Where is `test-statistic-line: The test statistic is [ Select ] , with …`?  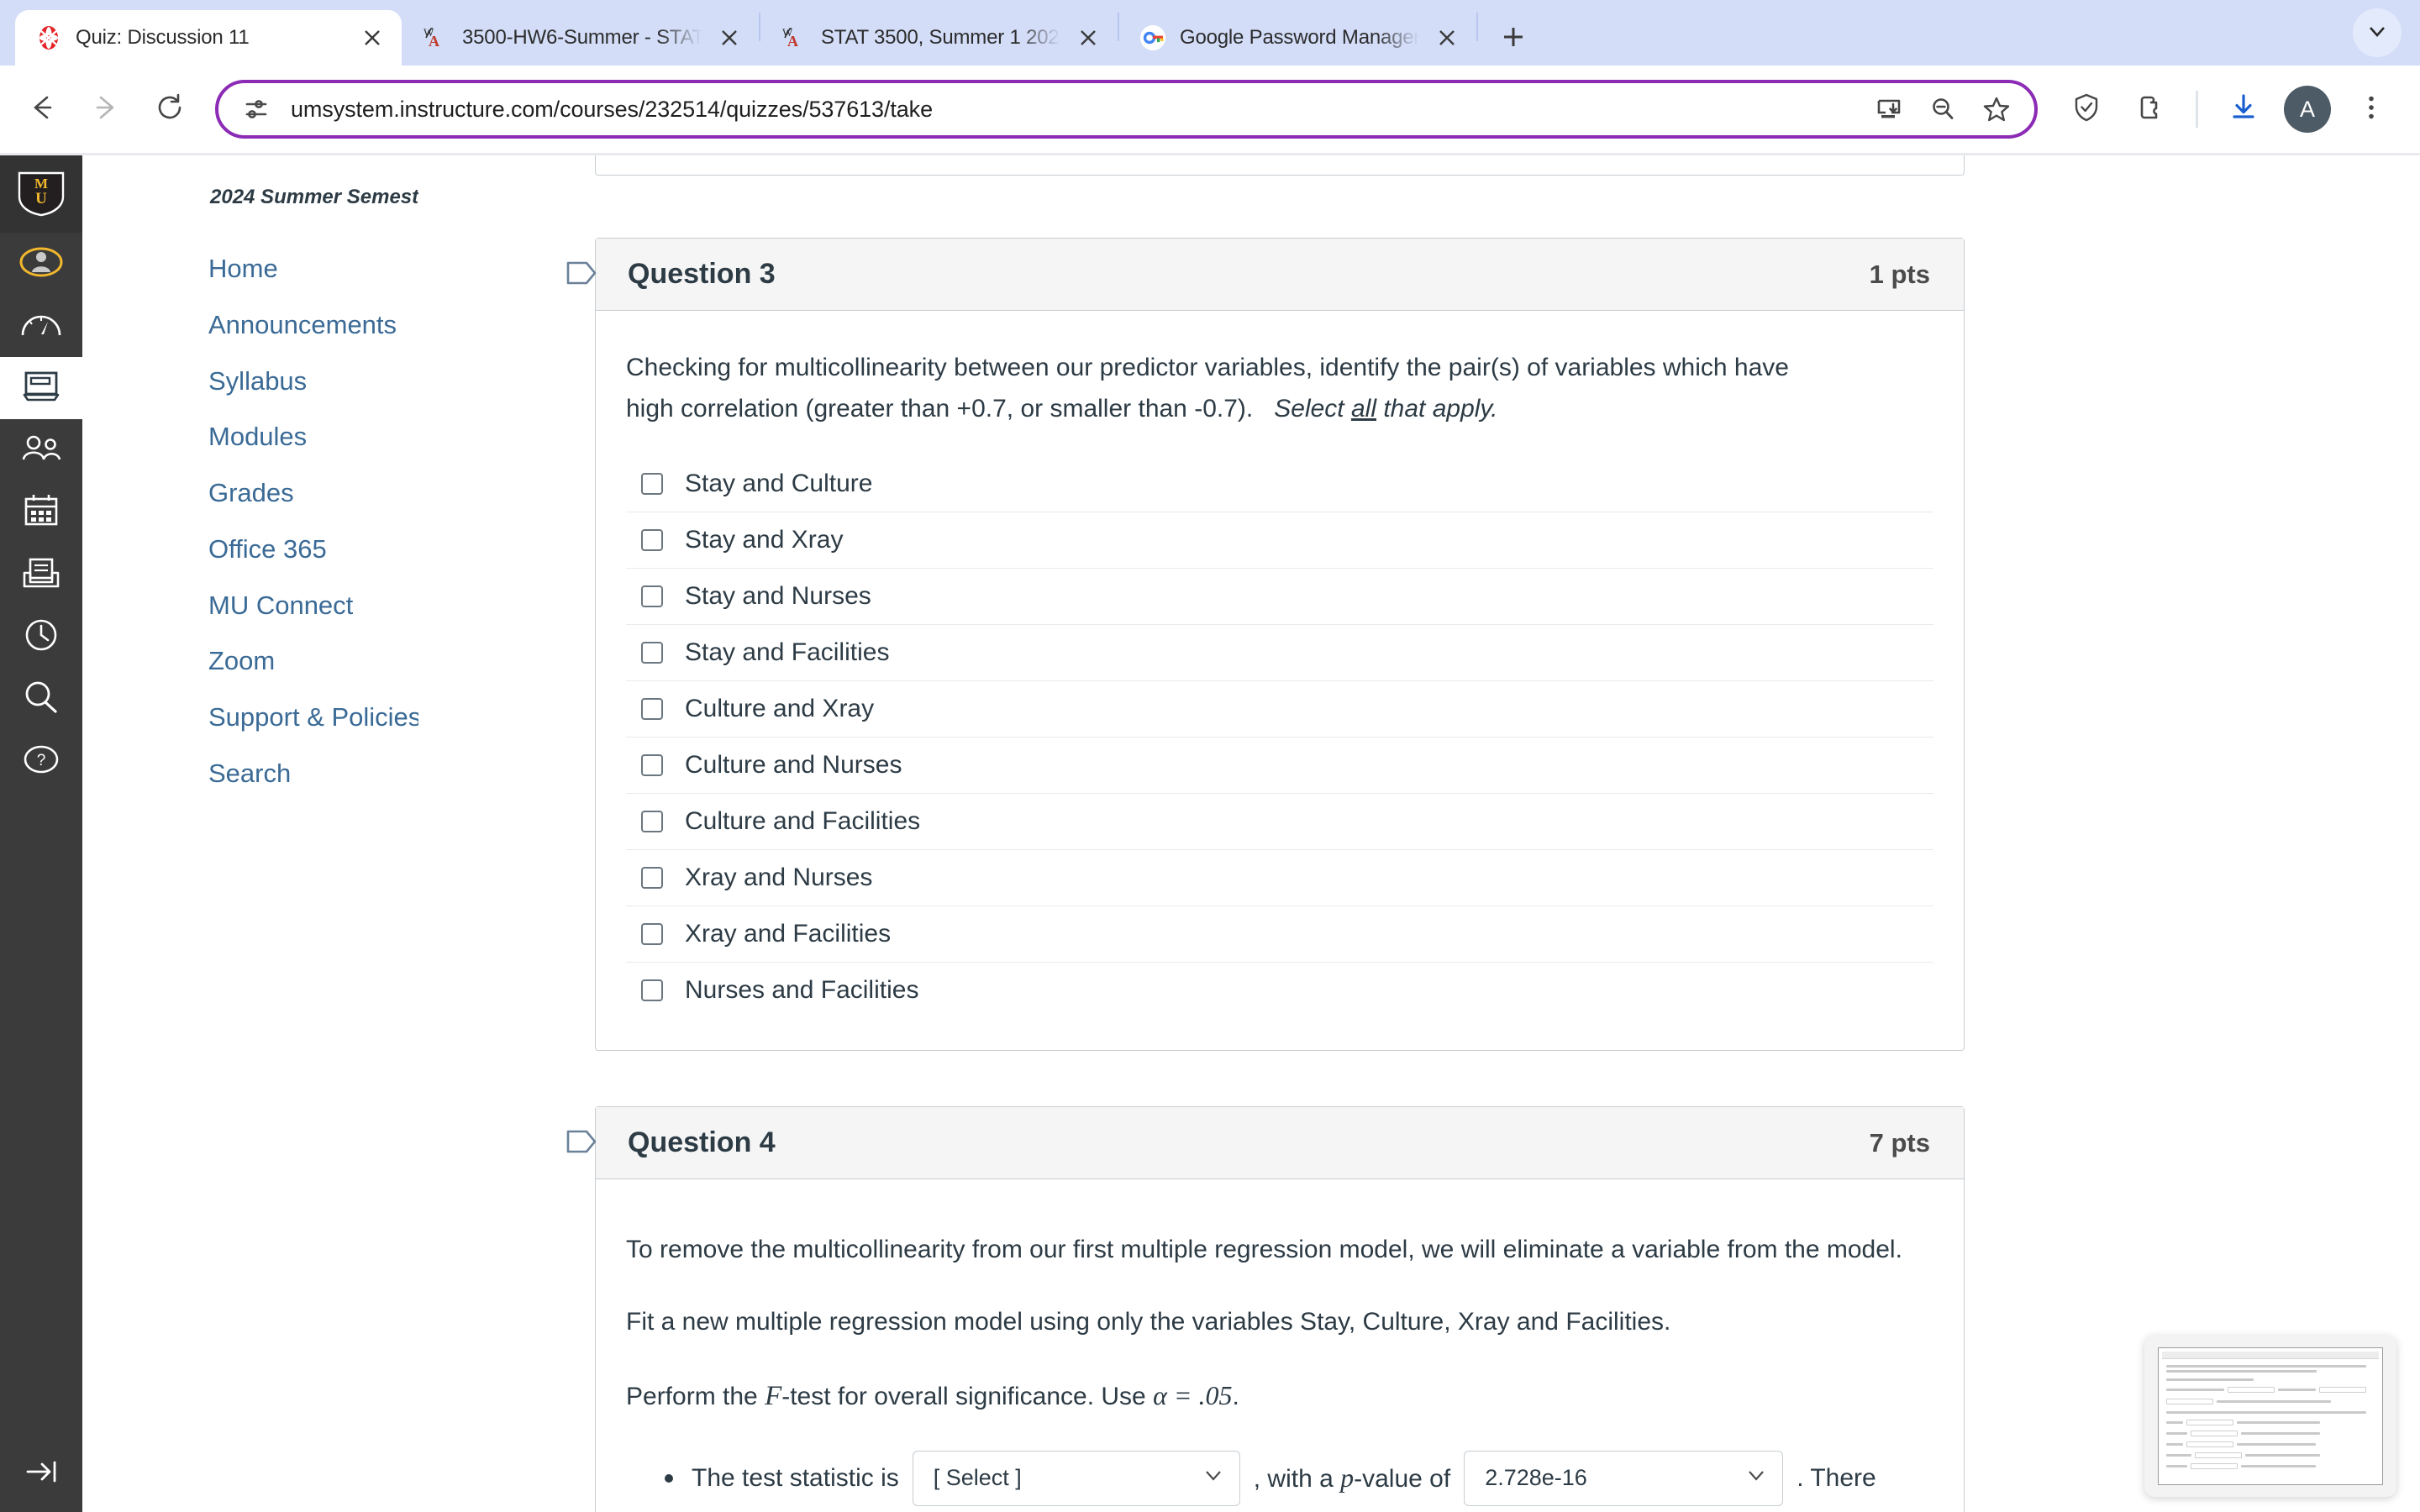 test-statistic-line: The test statistic is [ Select ] , with … is located at coordinates (1299, 1478).